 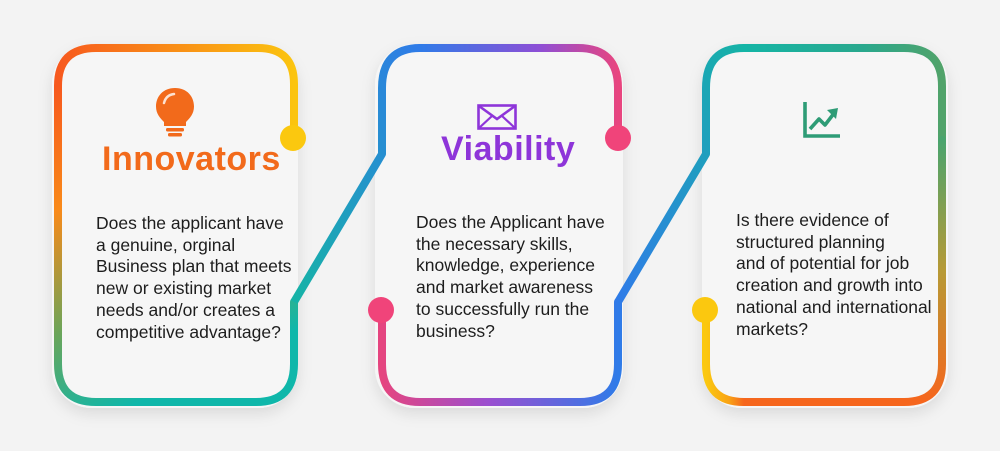 I want to click on card-2-title: Viability, so click(x=508, y=149).